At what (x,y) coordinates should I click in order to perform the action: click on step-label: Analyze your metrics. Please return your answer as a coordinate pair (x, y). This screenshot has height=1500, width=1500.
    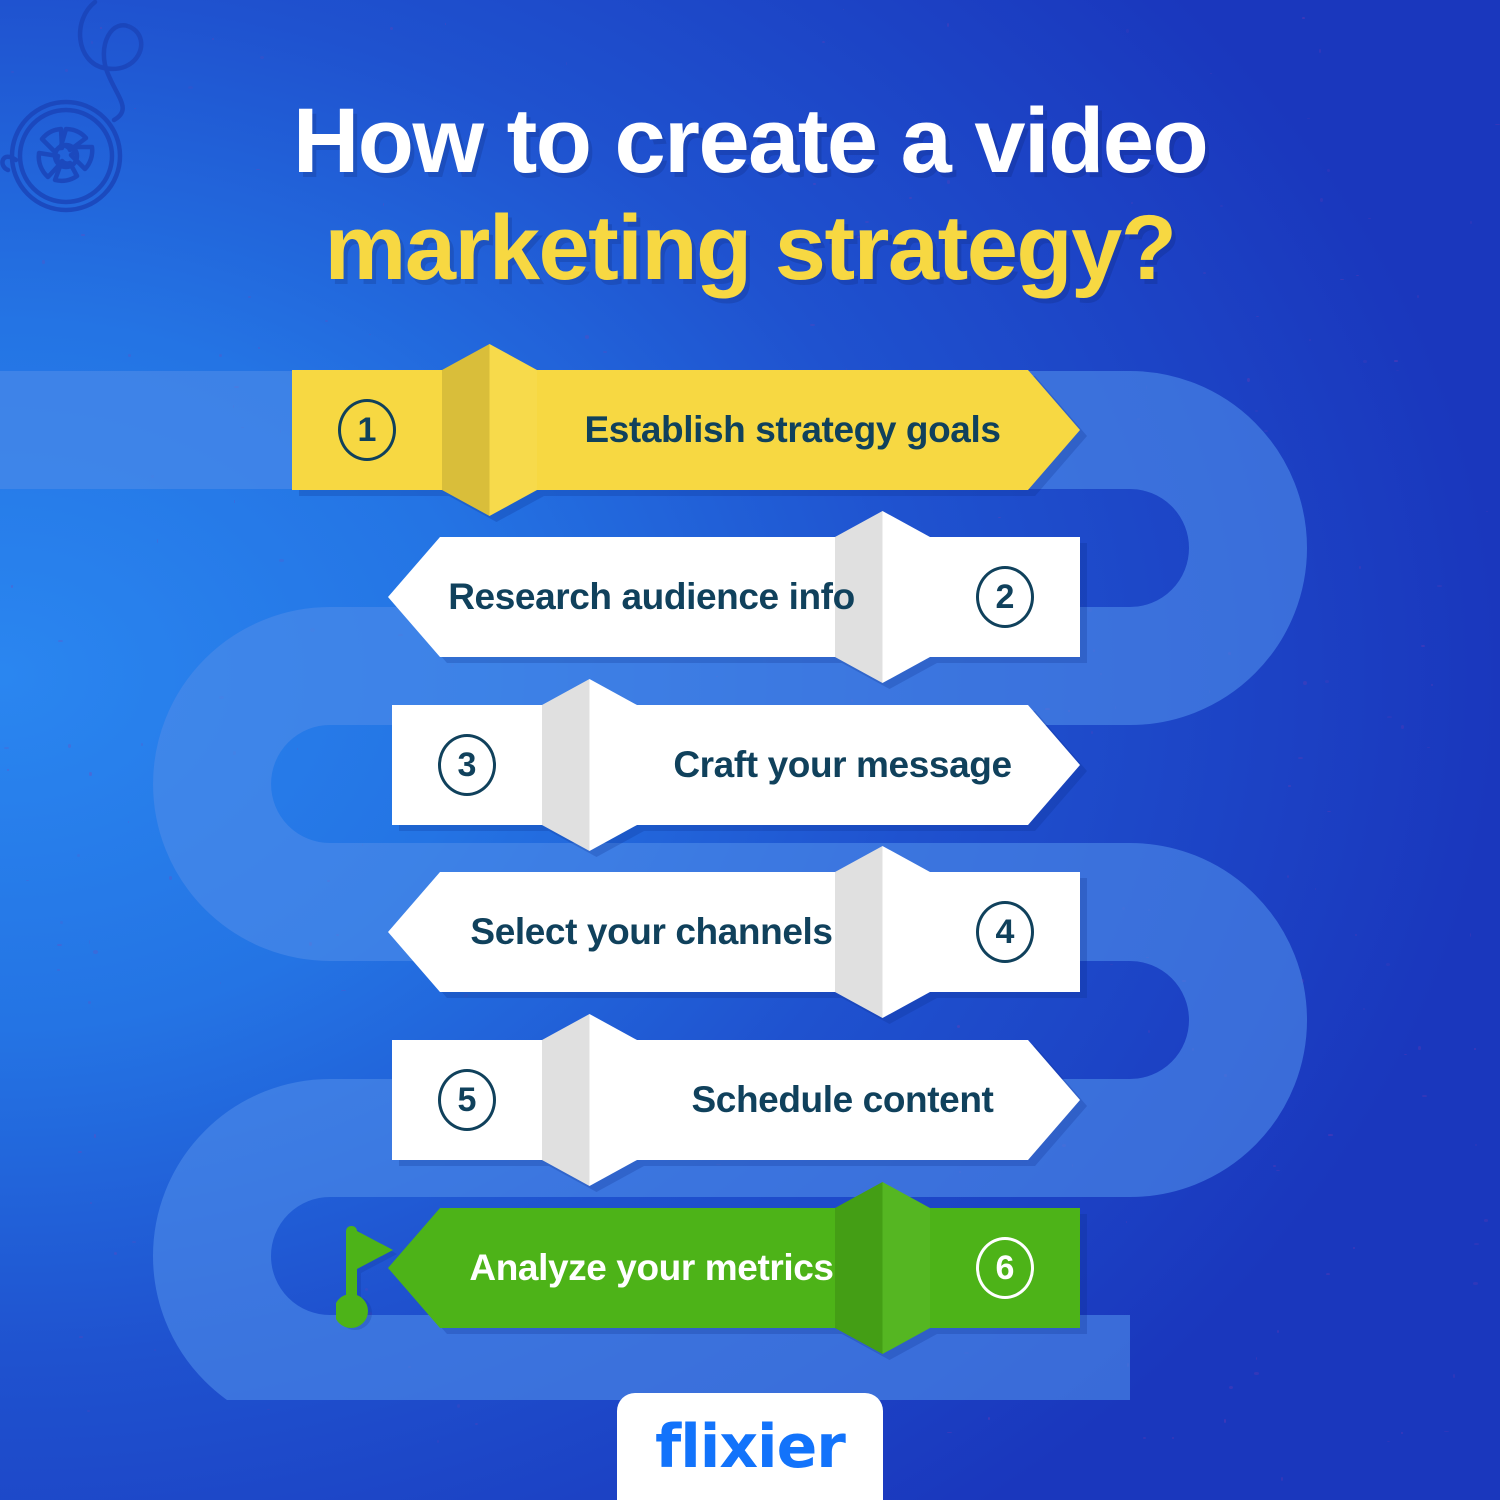
    Looking at the image, I should click on (651, 1267).